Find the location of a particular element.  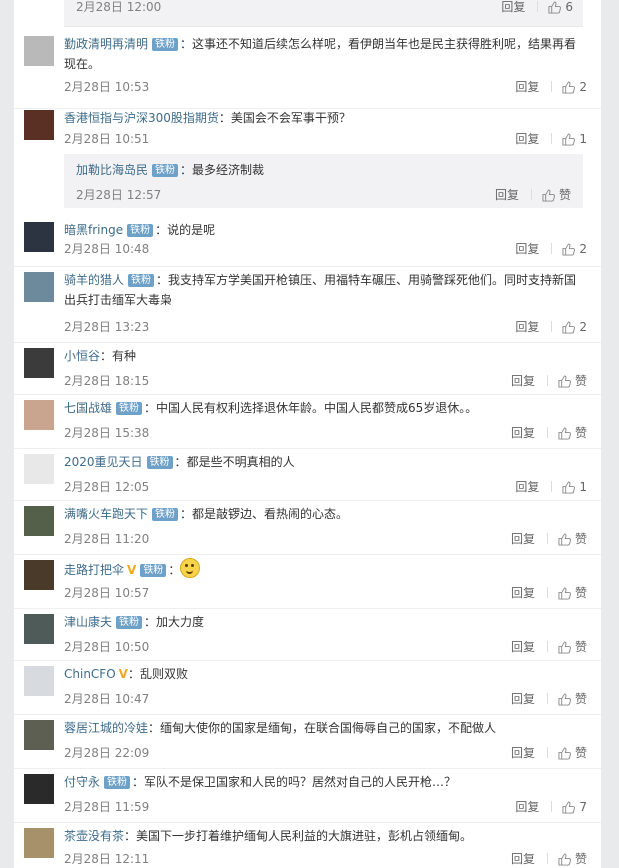

sub-reply: 加勒比海岛民 铁粉 ：最多经济制裁 2月28日 12:57 回复赞 is located at coordinates (323, 181).